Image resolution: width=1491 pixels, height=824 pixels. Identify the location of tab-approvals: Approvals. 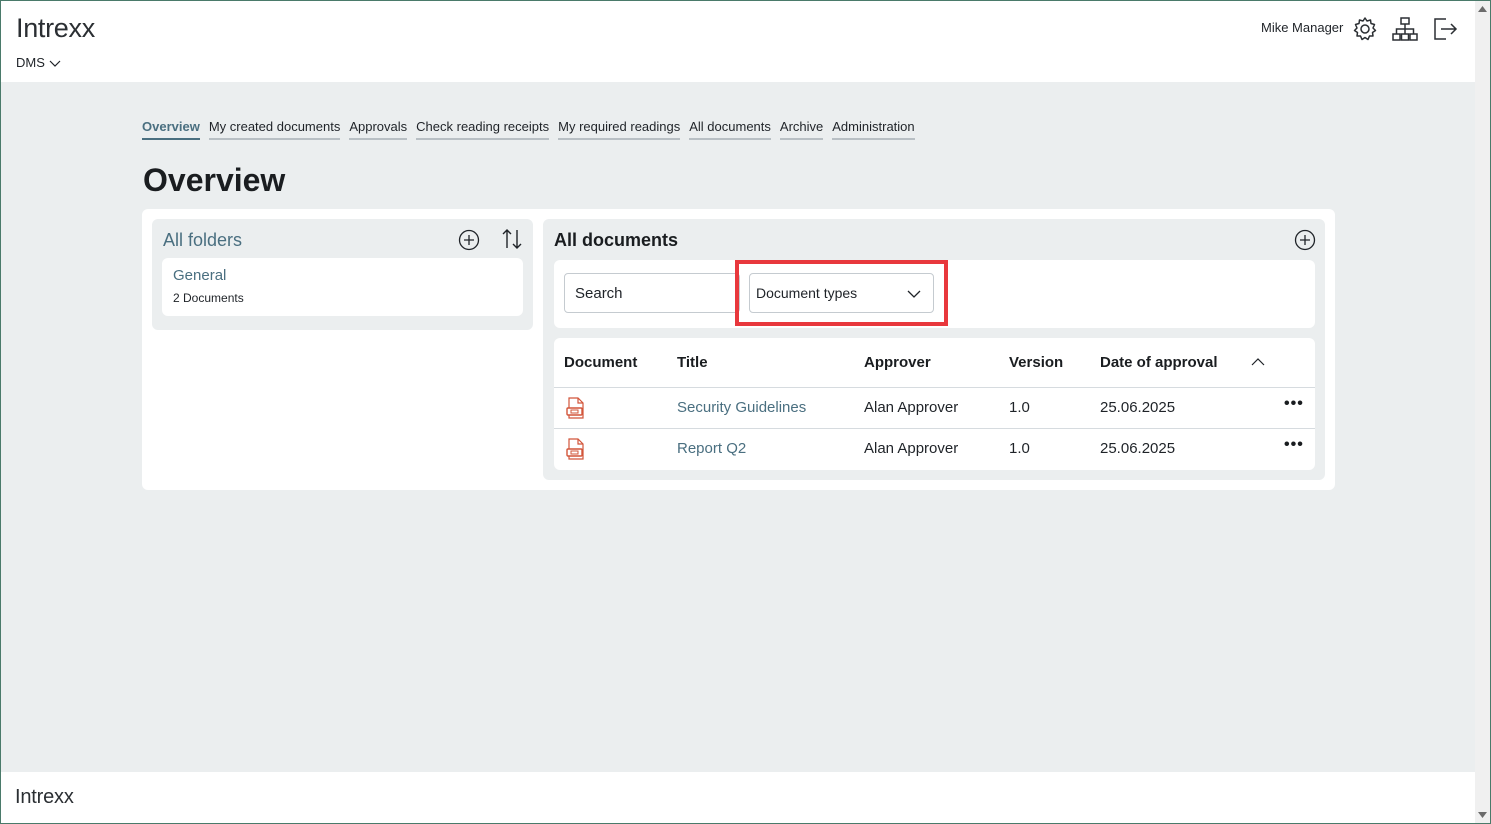
(378, 129).